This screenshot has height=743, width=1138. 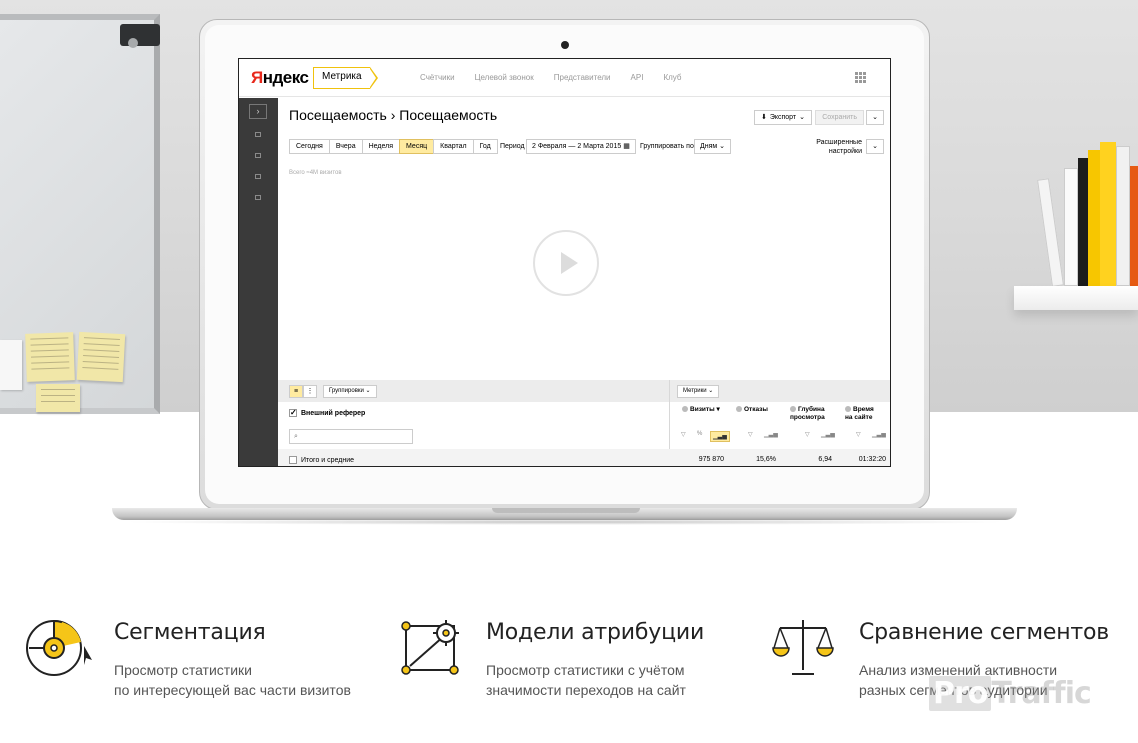 What do you see at coordinates (672, 77) in the screenshot?
I see `nav-club: Клуб` at bounding box center [672, 77].